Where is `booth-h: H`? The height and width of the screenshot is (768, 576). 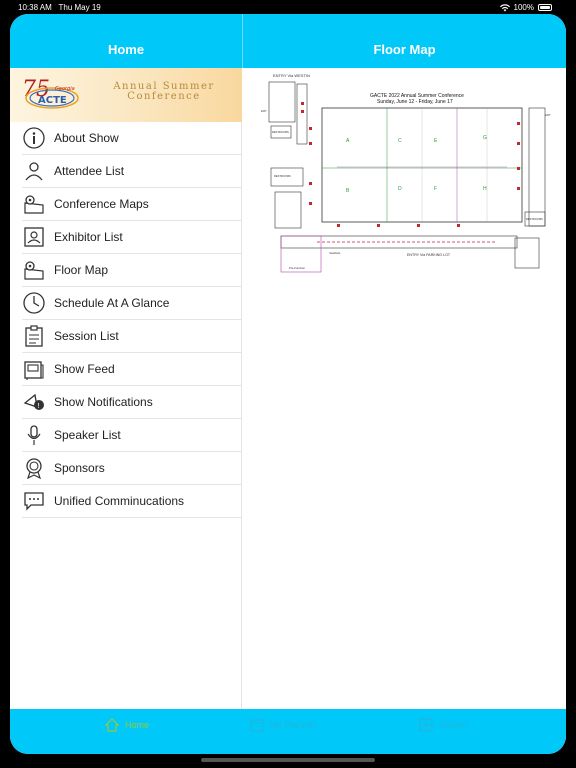
booth-h: H is located at coordinates (485, 189).